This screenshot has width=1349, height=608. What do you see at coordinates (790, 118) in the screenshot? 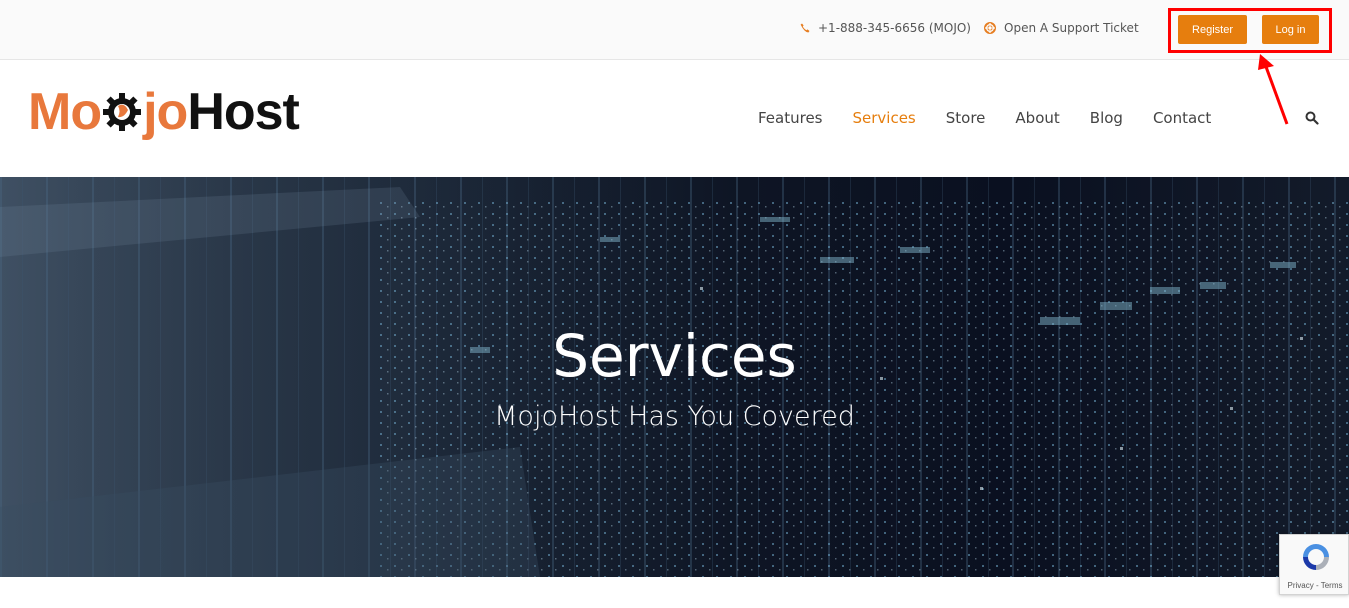
I see `nav-item-features: Features` at bounding box center [790, 118].